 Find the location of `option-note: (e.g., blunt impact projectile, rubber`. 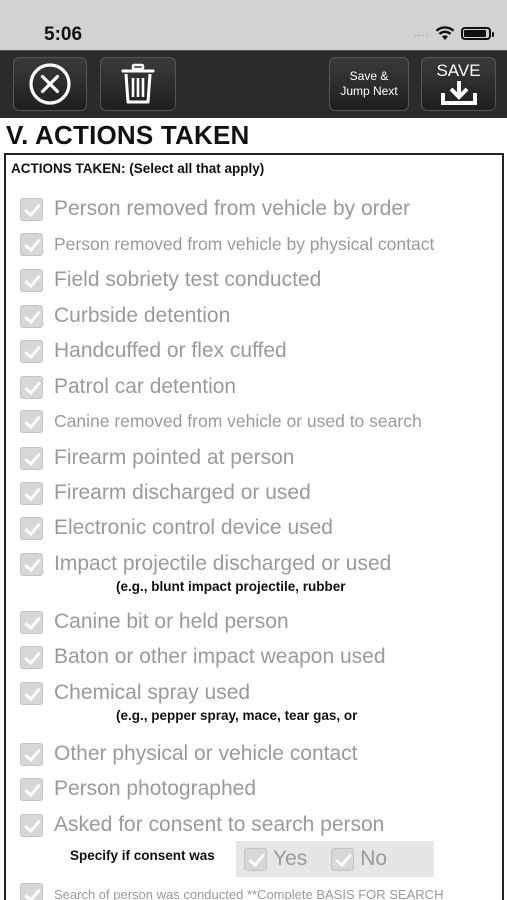

option-note: (e.g., blunt impact projectile, rubber is located at coordinates (231, 586).